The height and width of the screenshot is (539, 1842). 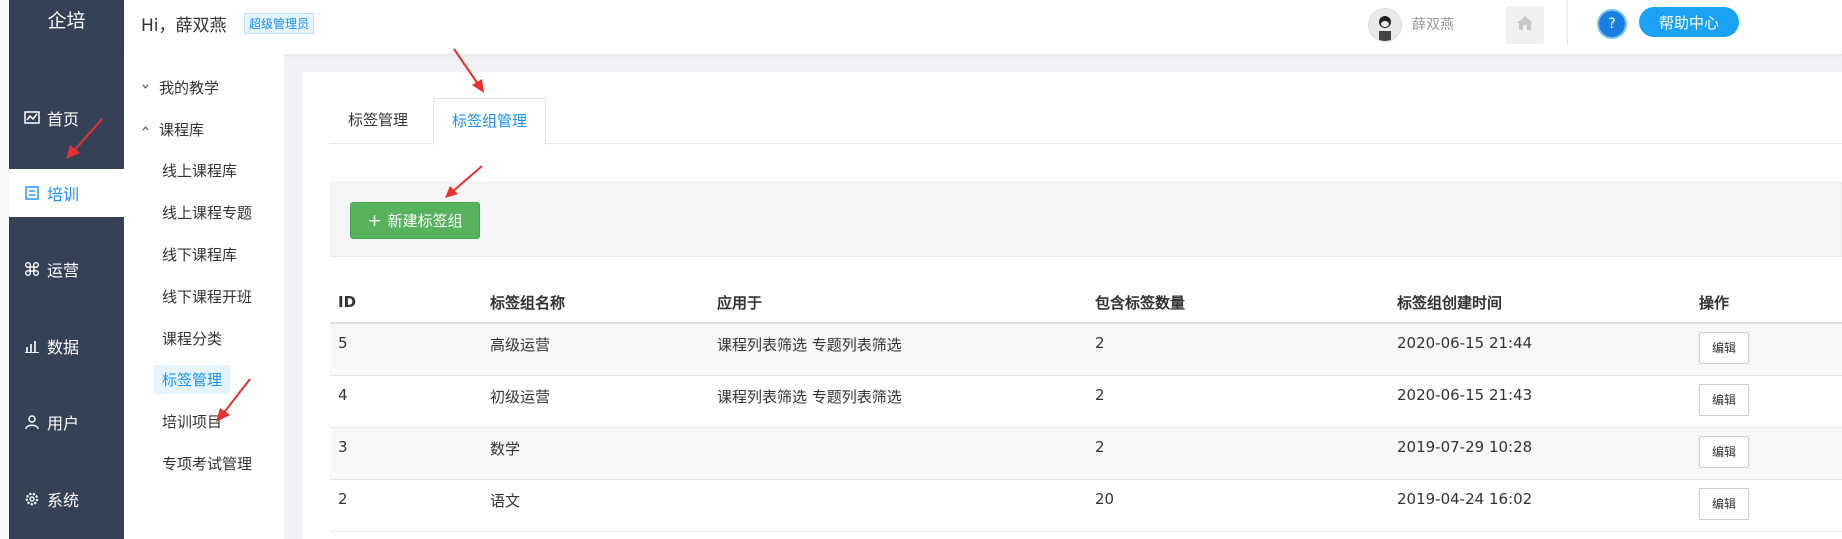 What do you see at coordinates (490, 121) in the screenshot?
I see `tab-tag-group-management: 标签组管理` at bounding box center [490, 121].